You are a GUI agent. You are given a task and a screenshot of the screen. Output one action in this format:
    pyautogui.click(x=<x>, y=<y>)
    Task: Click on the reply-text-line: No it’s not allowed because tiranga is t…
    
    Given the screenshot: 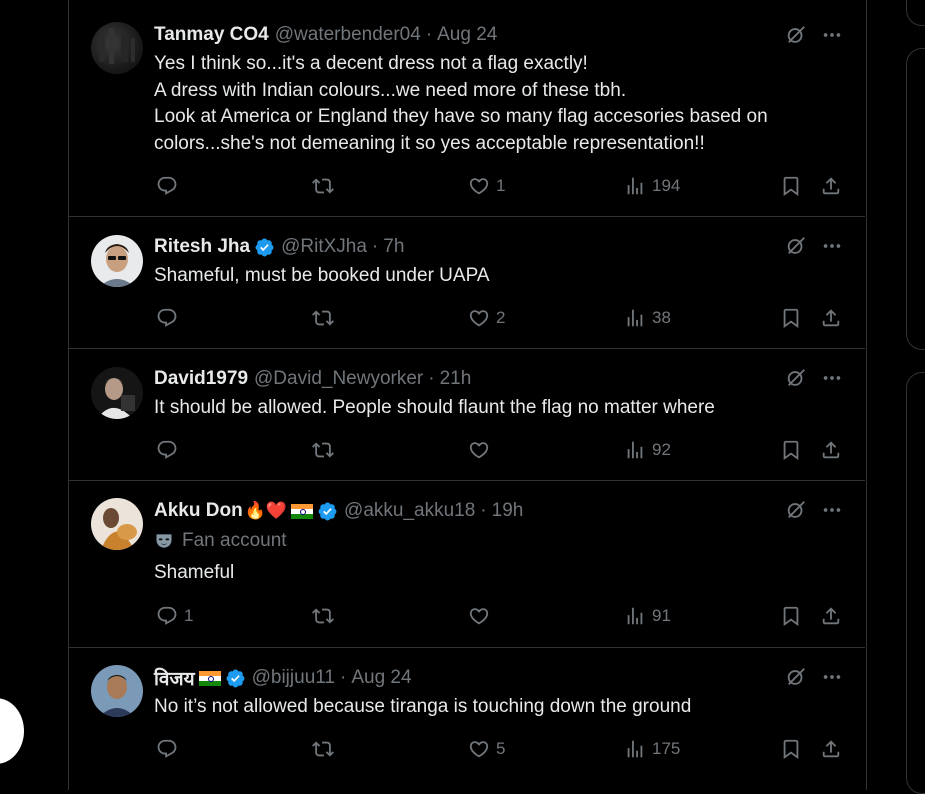 What is the action you would take?
    pyautogui.click(x=423, y=706)
    